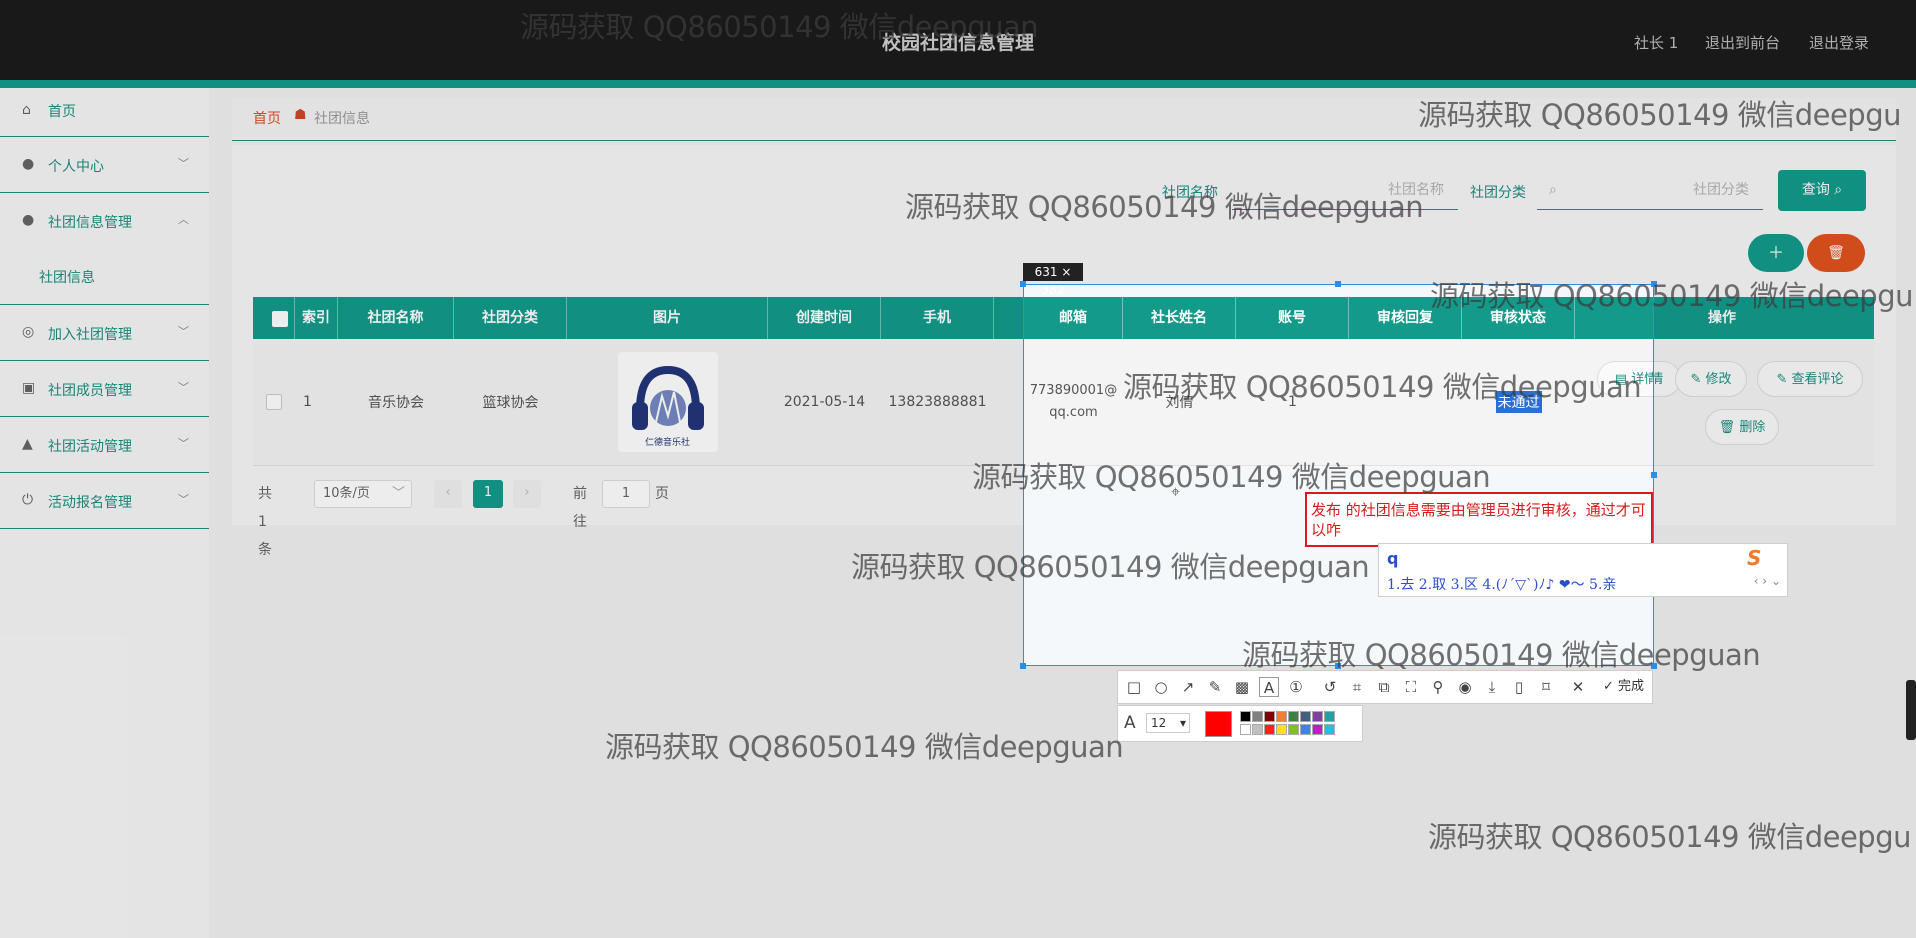 This screenshot has height=938, width=1916. What do you see at coordinates (1546, 687) in the screenshot?
I see `bookmark-icon: ⌑` at bounding box center [1546, 687].